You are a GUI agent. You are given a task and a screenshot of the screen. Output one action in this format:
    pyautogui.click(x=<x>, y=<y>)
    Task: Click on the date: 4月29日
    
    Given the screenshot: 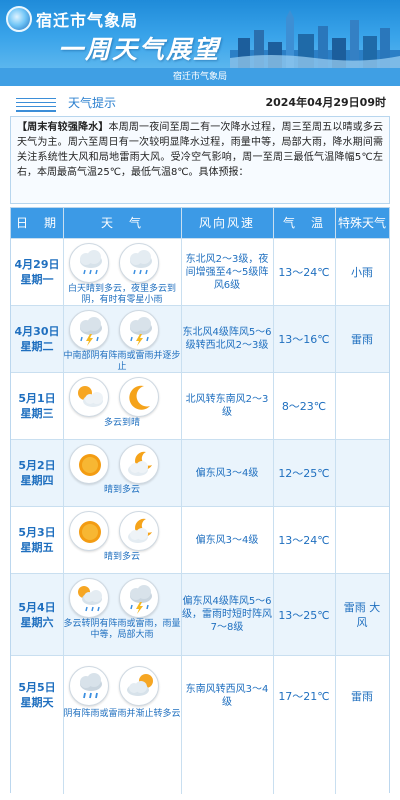 What is the action you would take?
    pyautogui.click(x=37, y=264)
    